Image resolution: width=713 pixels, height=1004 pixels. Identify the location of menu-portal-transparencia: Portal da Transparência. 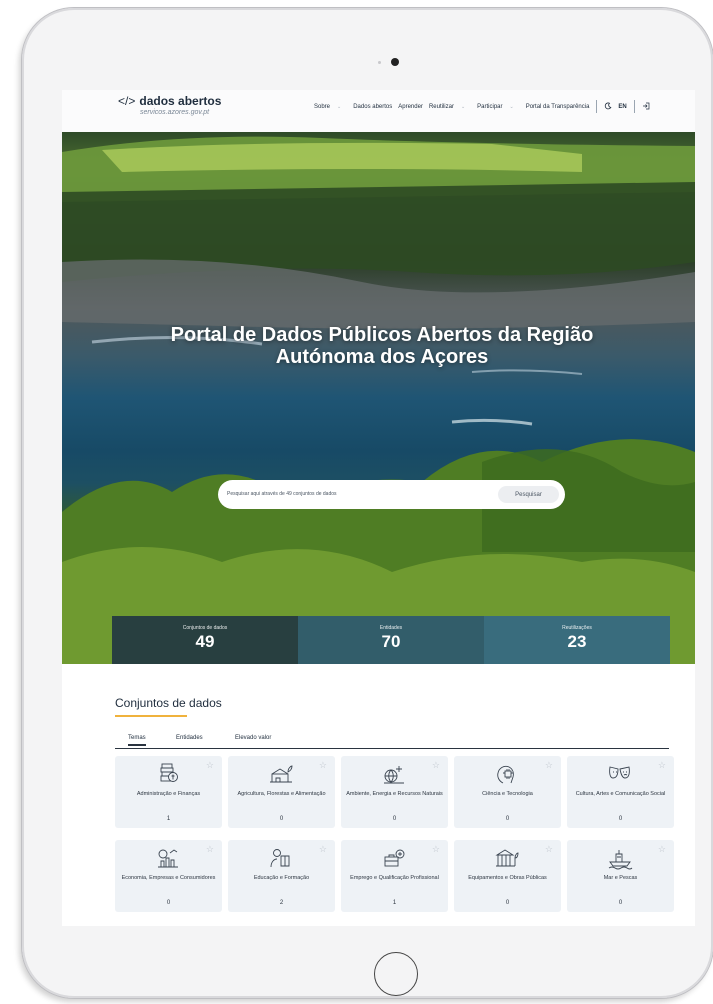
(558, 107).